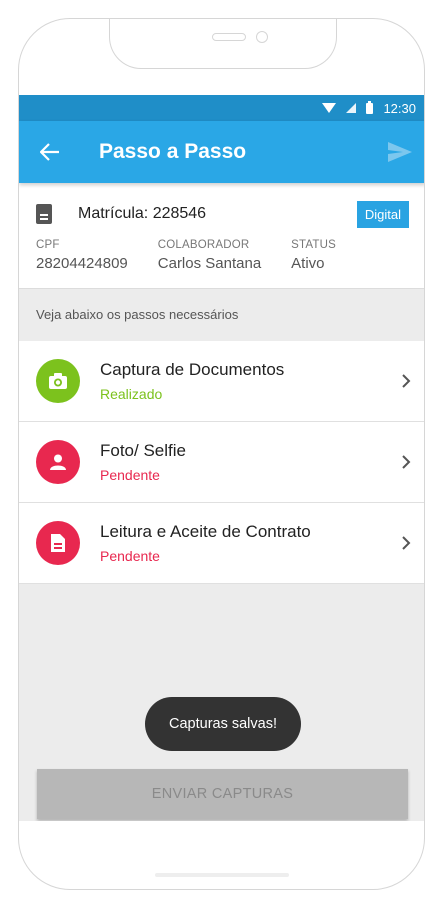 Image resolution: width=443 pixels, height=908 pixels. Describe the element at coordinates (222, 794) in the screenshot. I see `submit-captures-button: ENVIAR CAPTURAS` at that location.